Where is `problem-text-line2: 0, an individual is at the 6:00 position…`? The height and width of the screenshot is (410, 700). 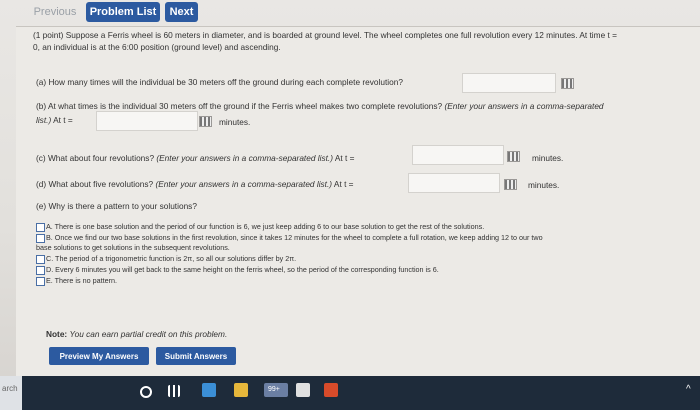 problem-text-line2: 0, an individual is at the 6:00 position… is located at coordinates (157, 47).